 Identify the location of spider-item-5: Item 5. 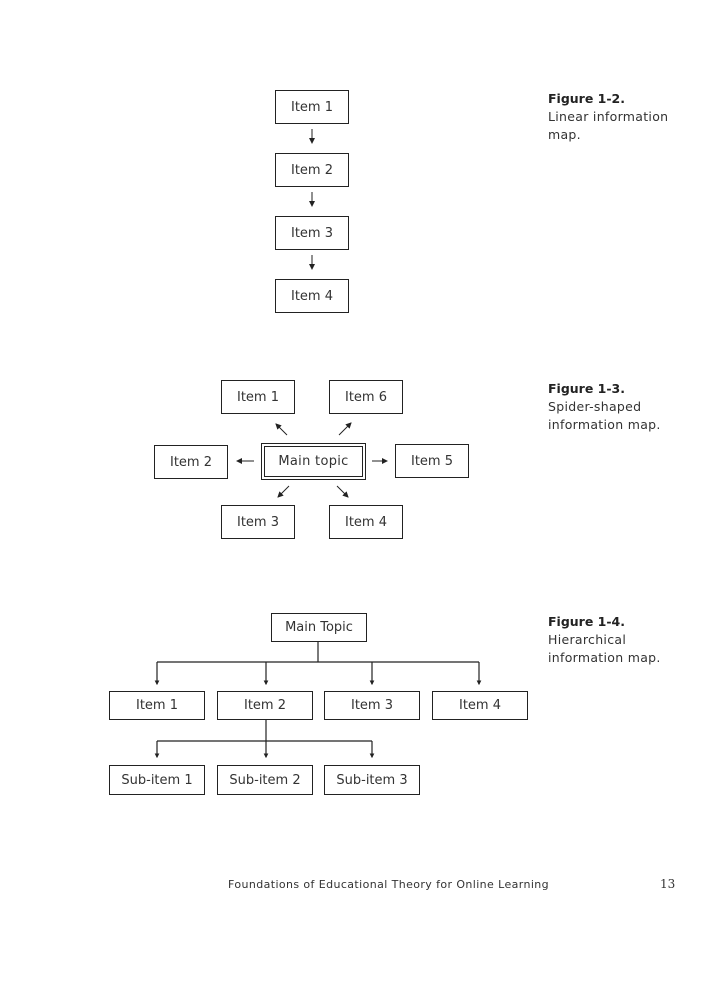
(432, 461).